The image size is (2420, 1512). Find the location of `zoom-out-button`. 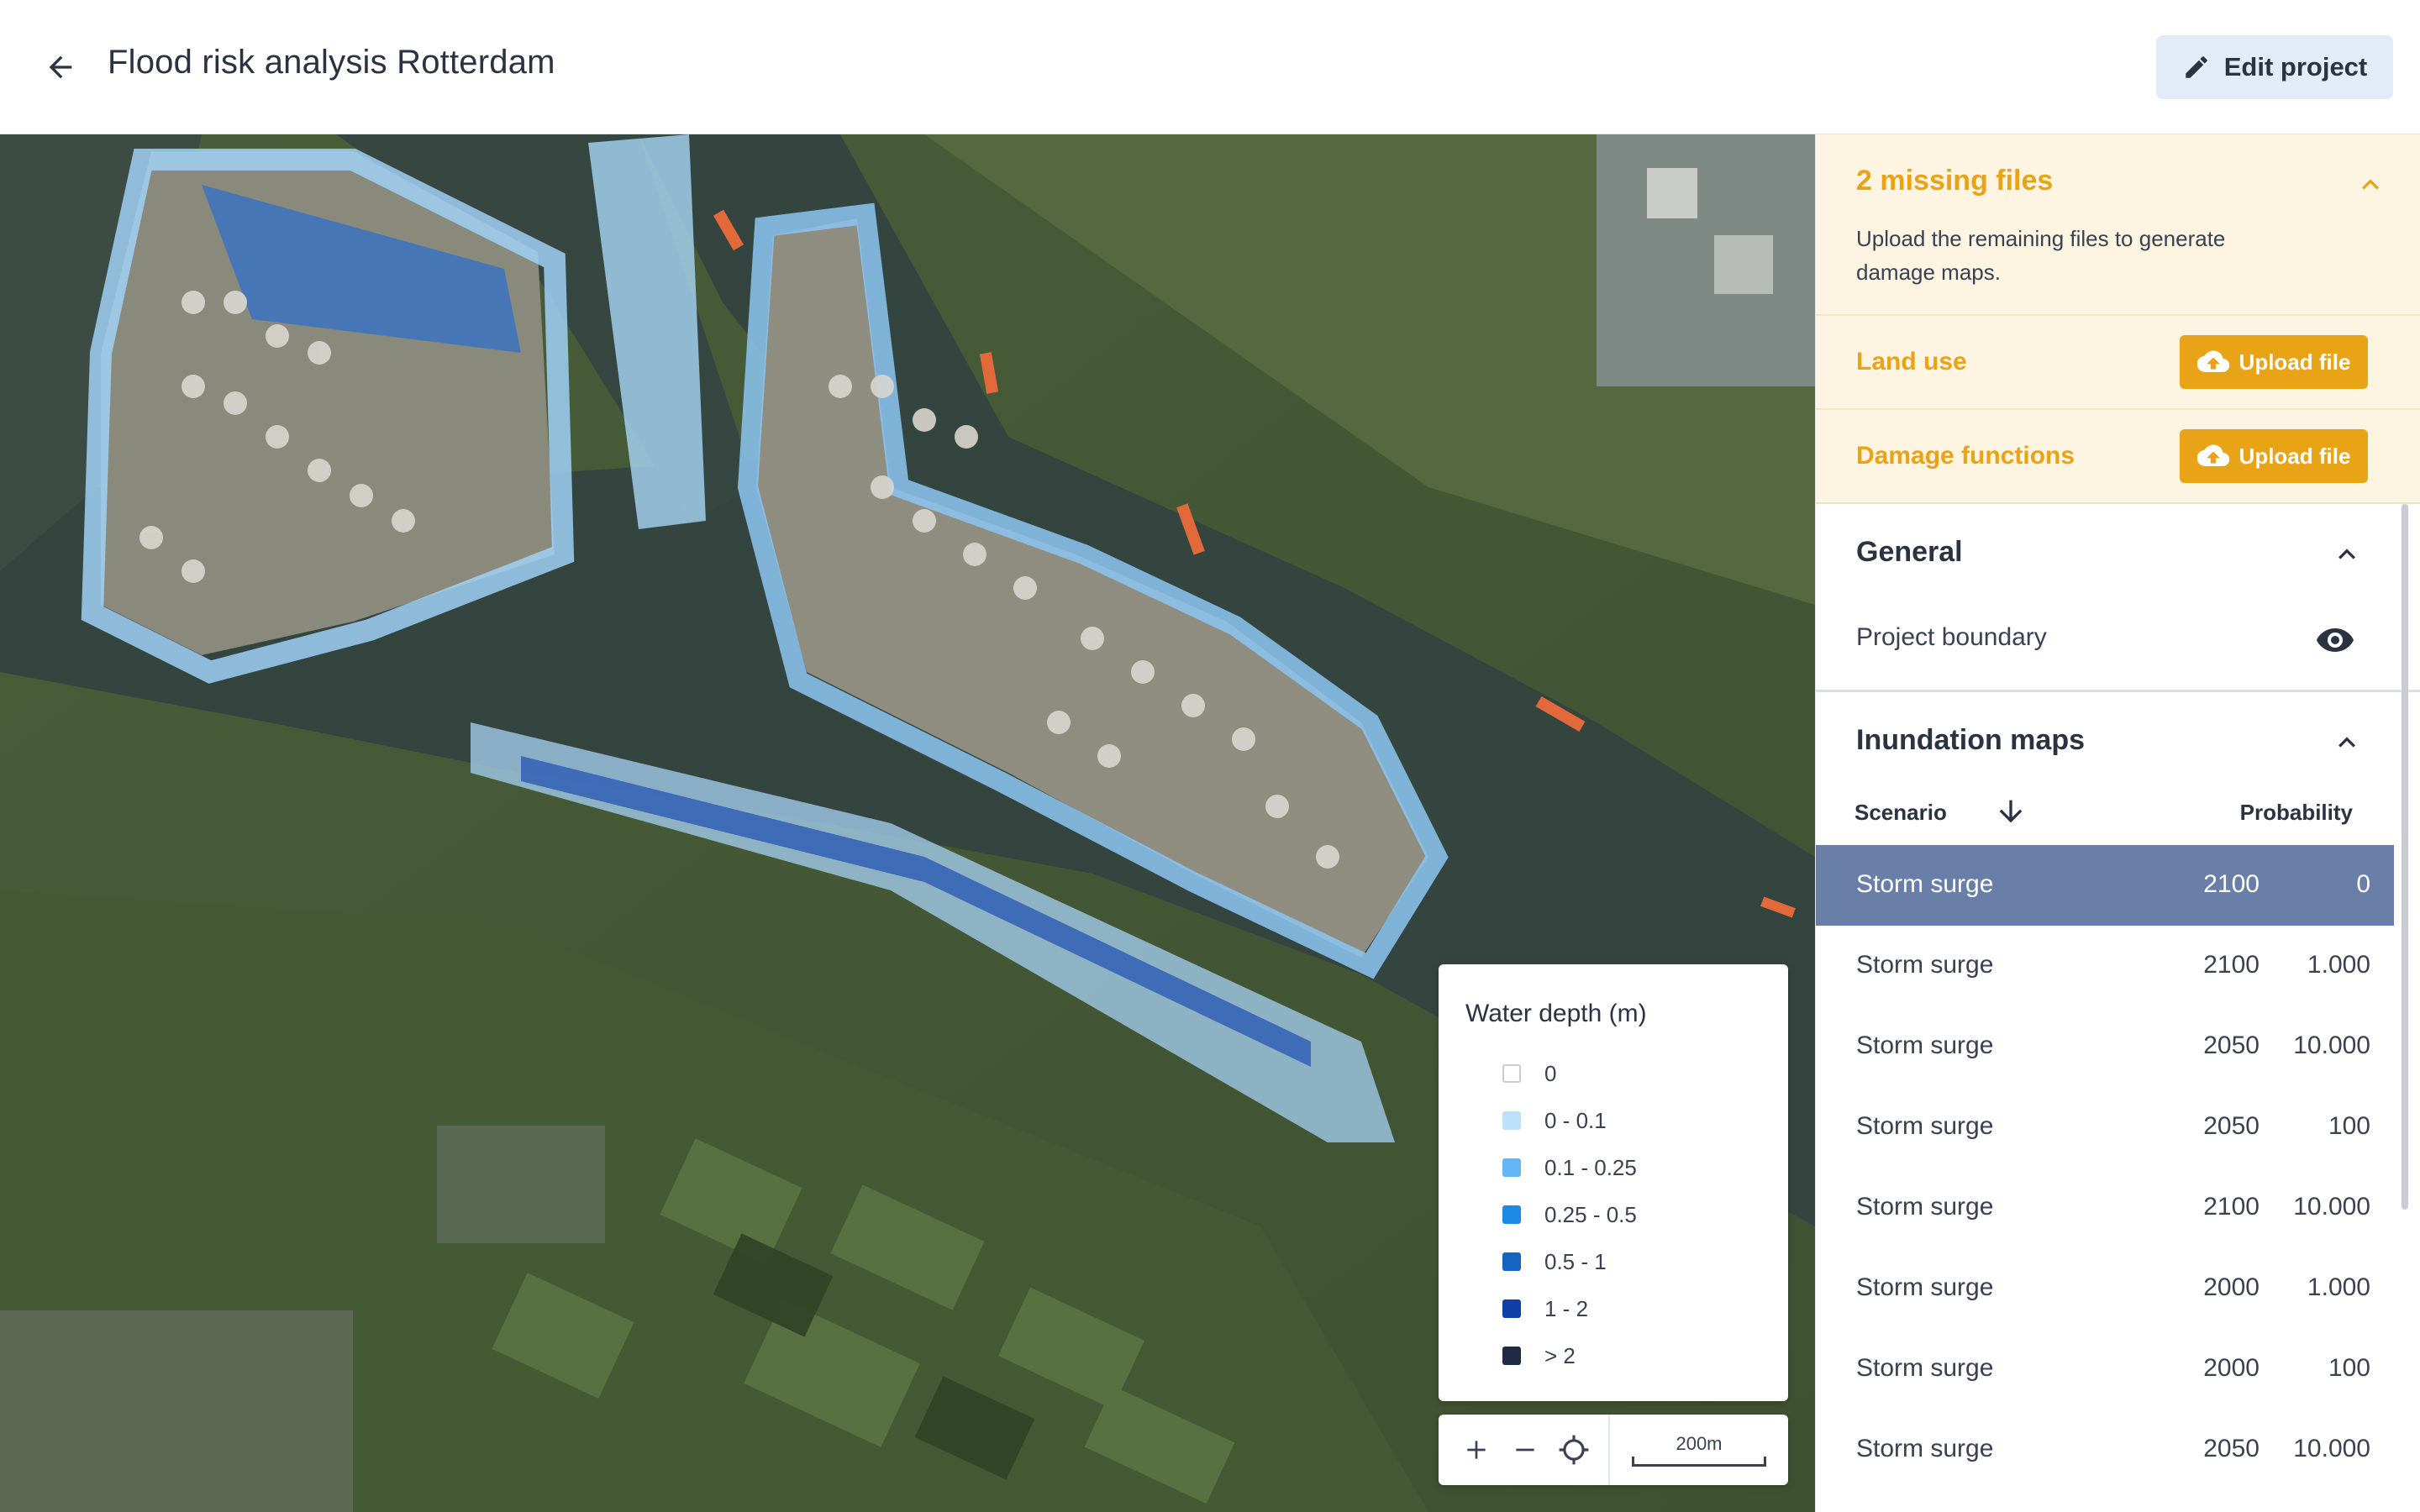

zoom-out-button is located at coordinates (1525, 1450).